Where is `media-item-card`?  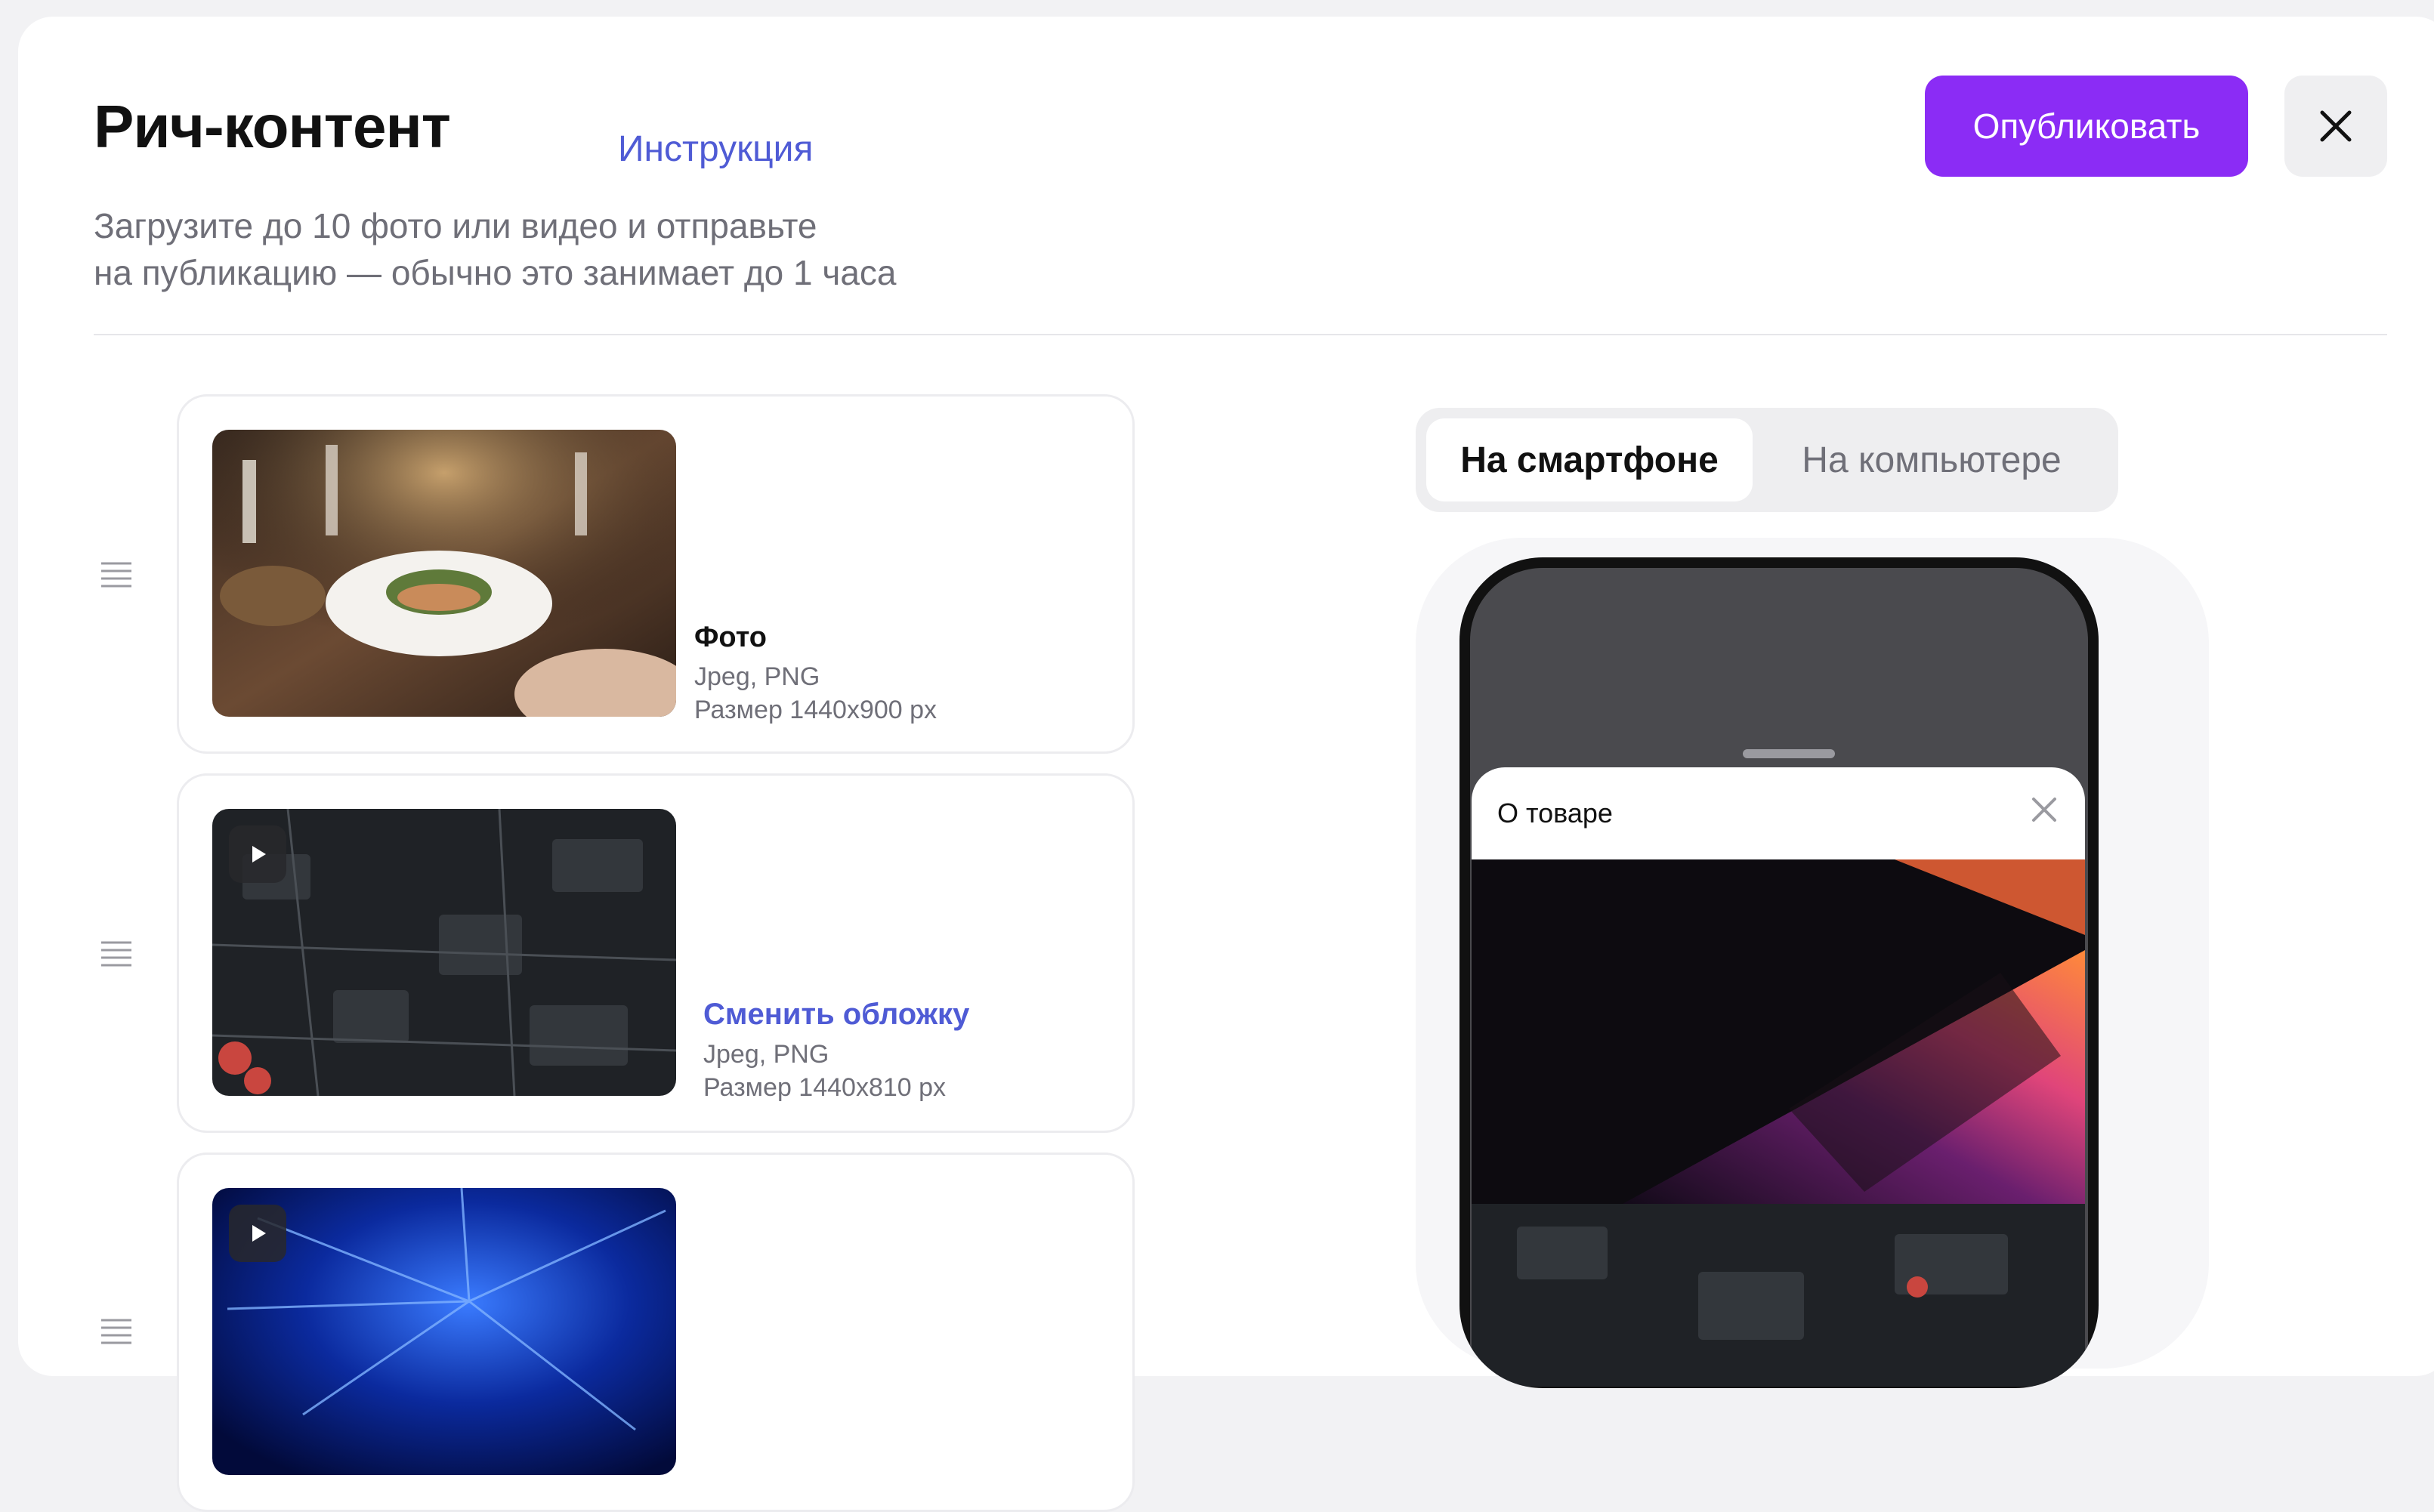 media-item-card is located at coordinates (656, 1332).